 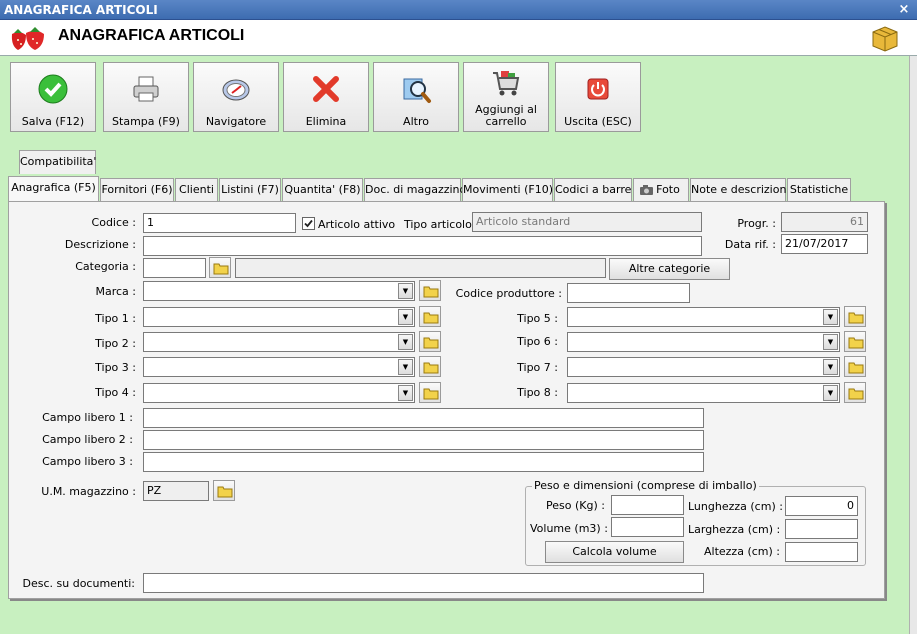 I want to click on magnifier-icon, so click(x=417, y=90).